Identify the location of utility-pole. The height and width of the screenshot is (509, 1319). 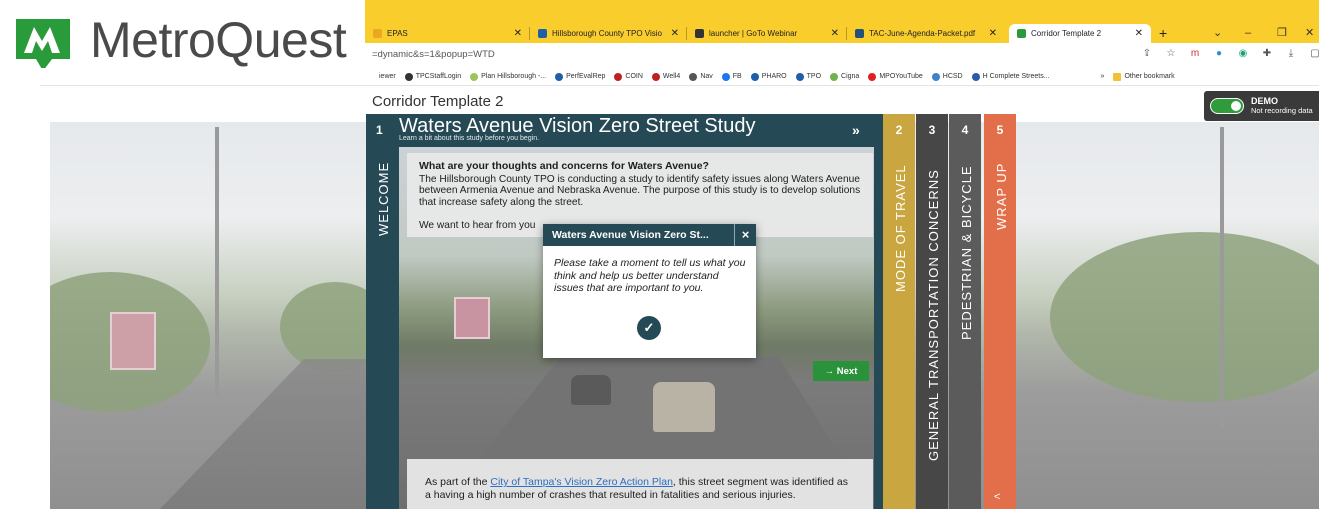
(1222, 277).